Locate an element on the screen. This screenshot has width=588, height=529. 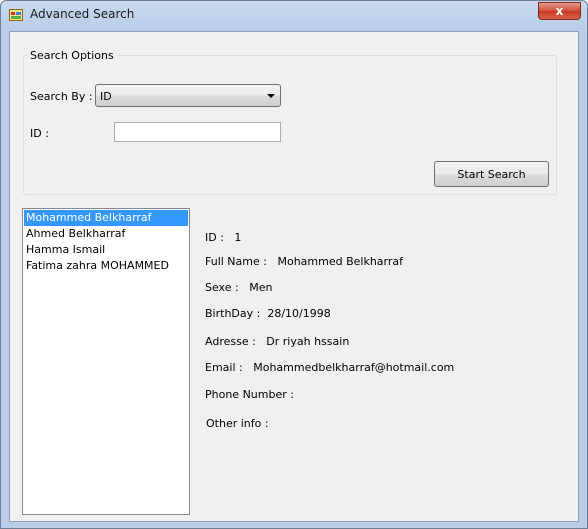
detail-fullname: Full Name : Mohammed Belkharraf is located at coordinates (304, 261).